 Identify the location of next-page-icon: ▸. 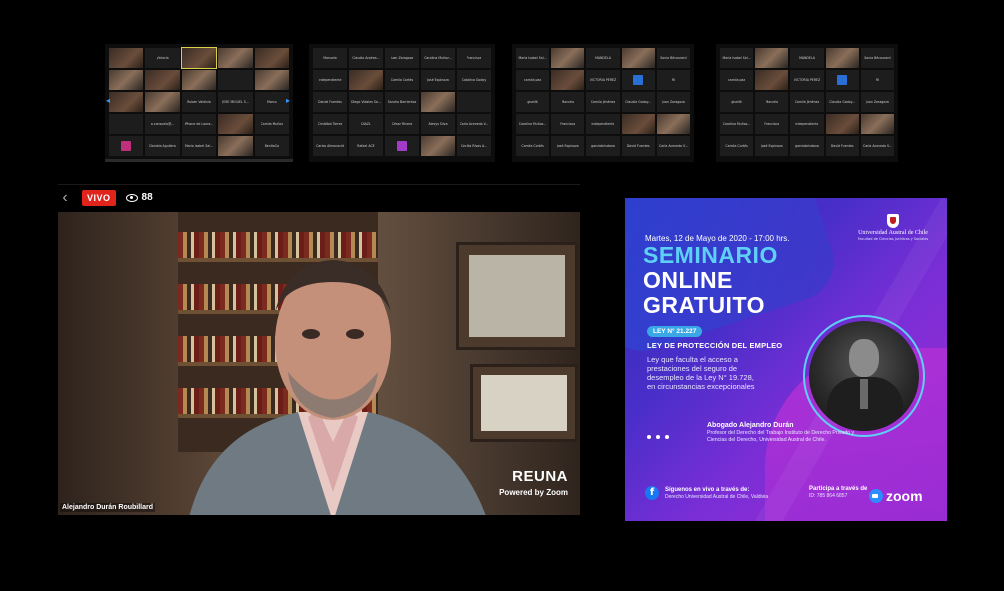
(289, 101).